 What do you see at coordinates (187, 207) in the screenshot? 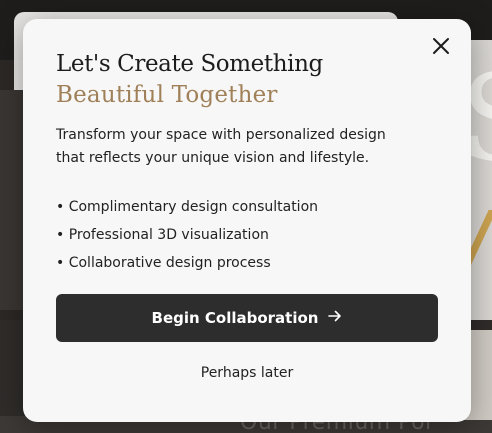
I see `feature-item: • Complimentary design consultation` at bounding box center [187, 207].